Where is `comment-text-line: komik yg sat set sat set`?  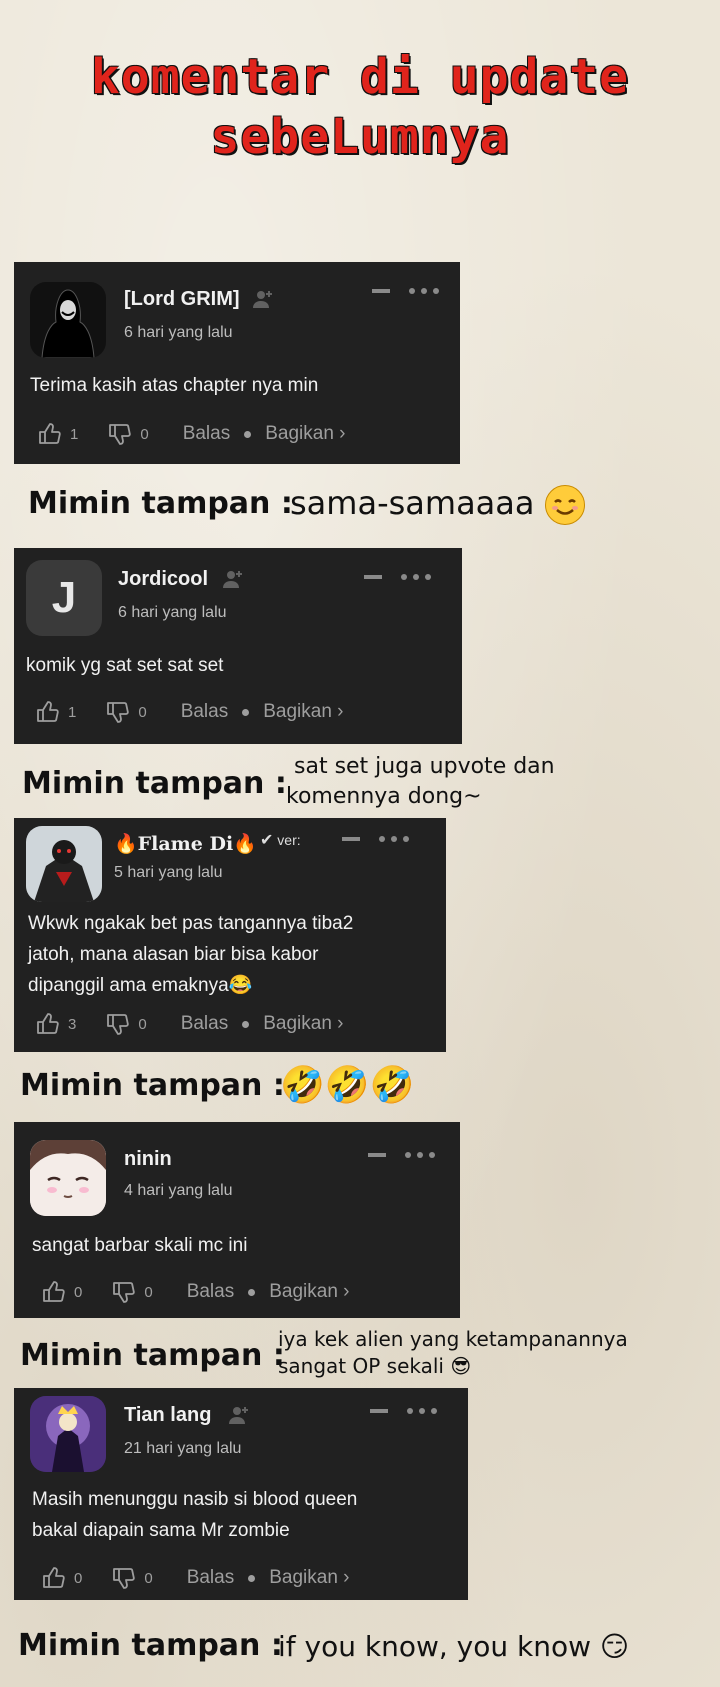 comment-text-line: komik yg sat set sat set is located at coordinates (125, 665).